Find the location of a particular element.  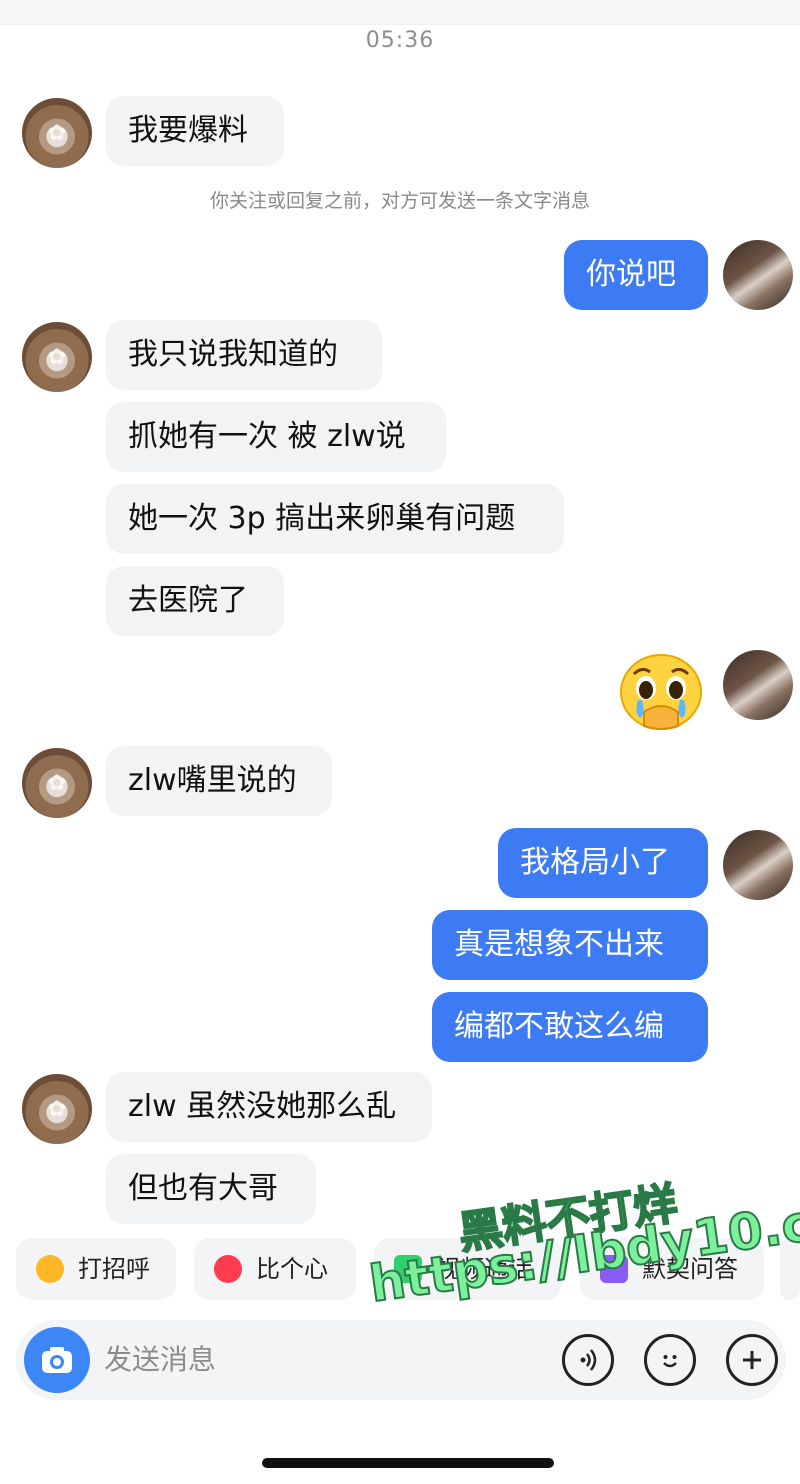

emoji-button is located at coordinates (670, 1360).